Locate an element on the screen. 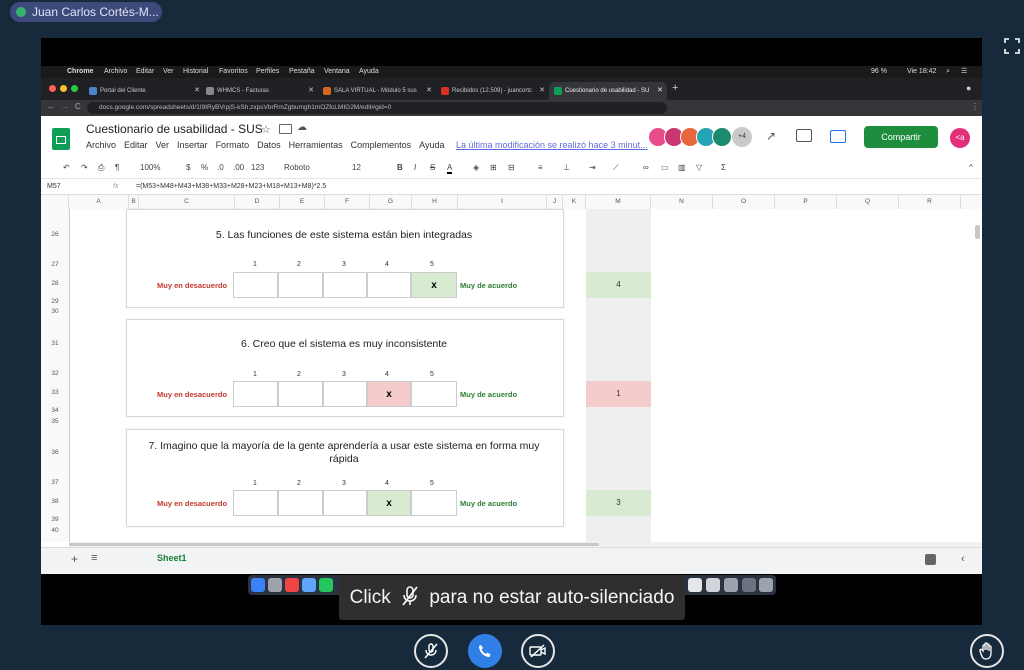 This screenshot has width=1024, height=670. column-header: Q is located at coordinates (868, 202).